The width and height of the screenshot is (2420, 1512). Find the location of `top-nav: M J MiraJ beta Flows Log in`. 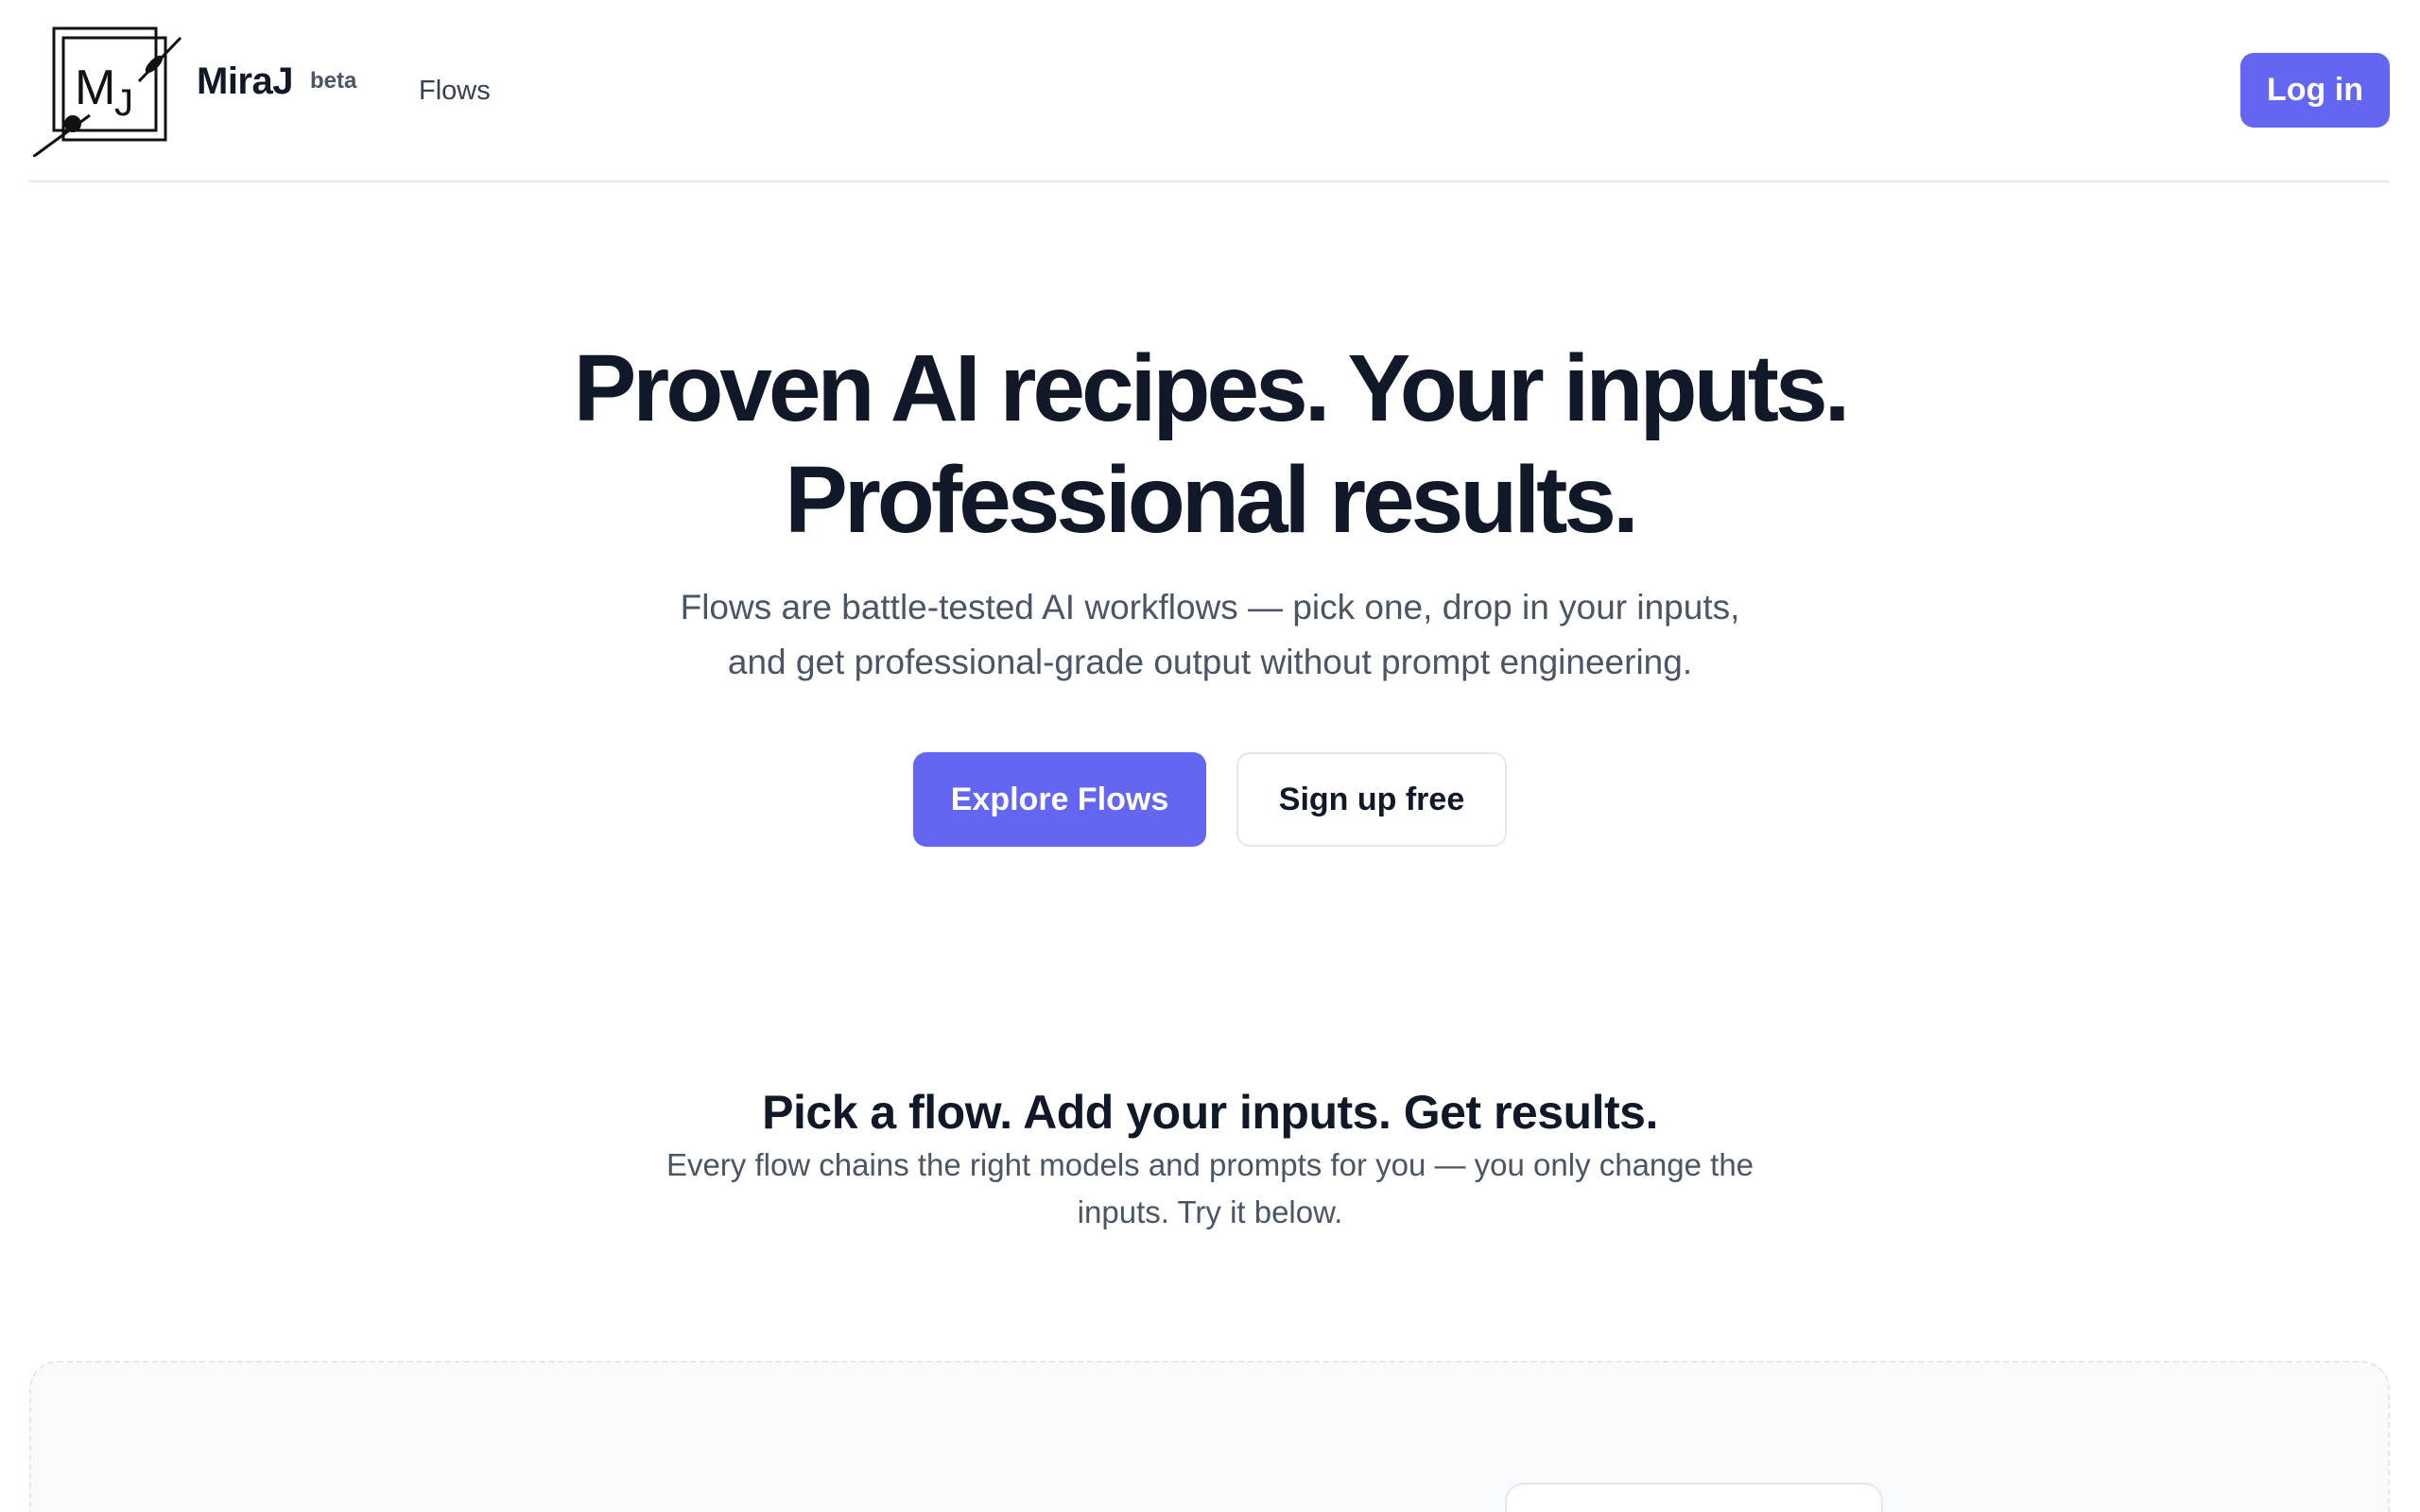

top-nav: M J MiraJ beta Flows Log in is located at coordinates (1210, 91).